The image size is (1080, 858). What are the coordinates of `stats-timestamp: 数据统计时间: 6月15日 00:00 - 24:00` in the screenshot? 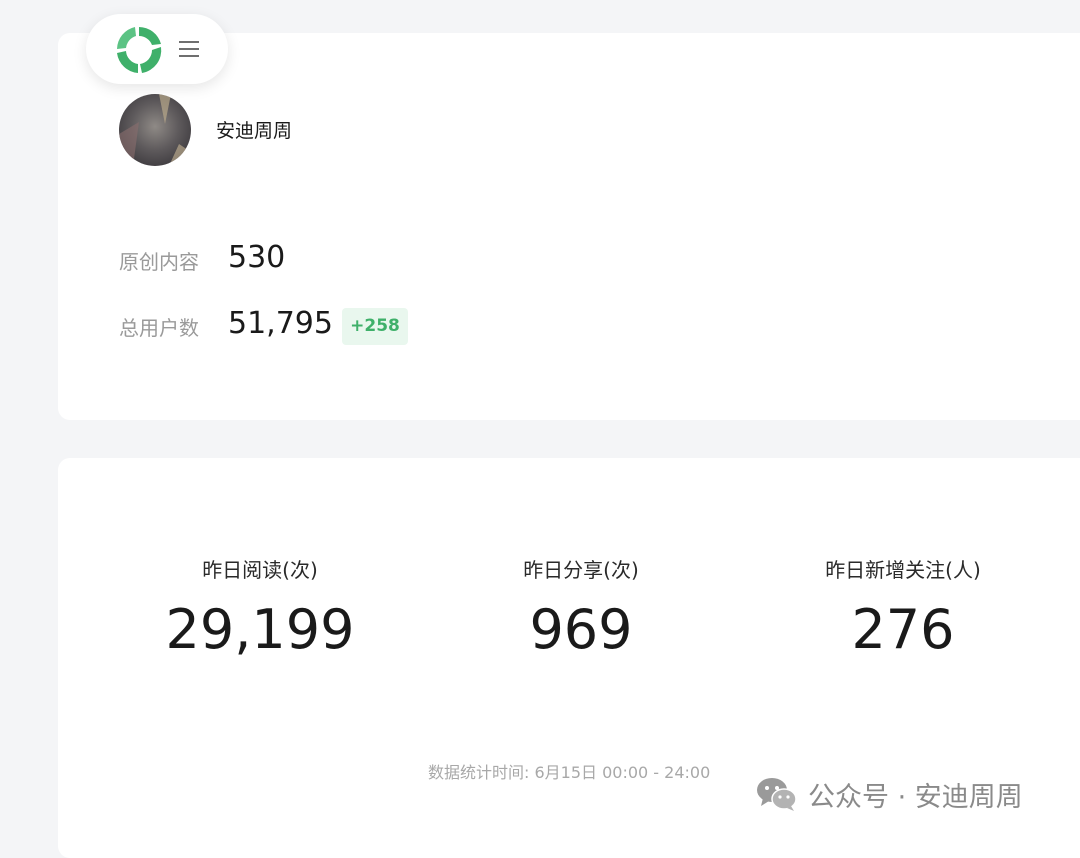 It's located at (569, 772).